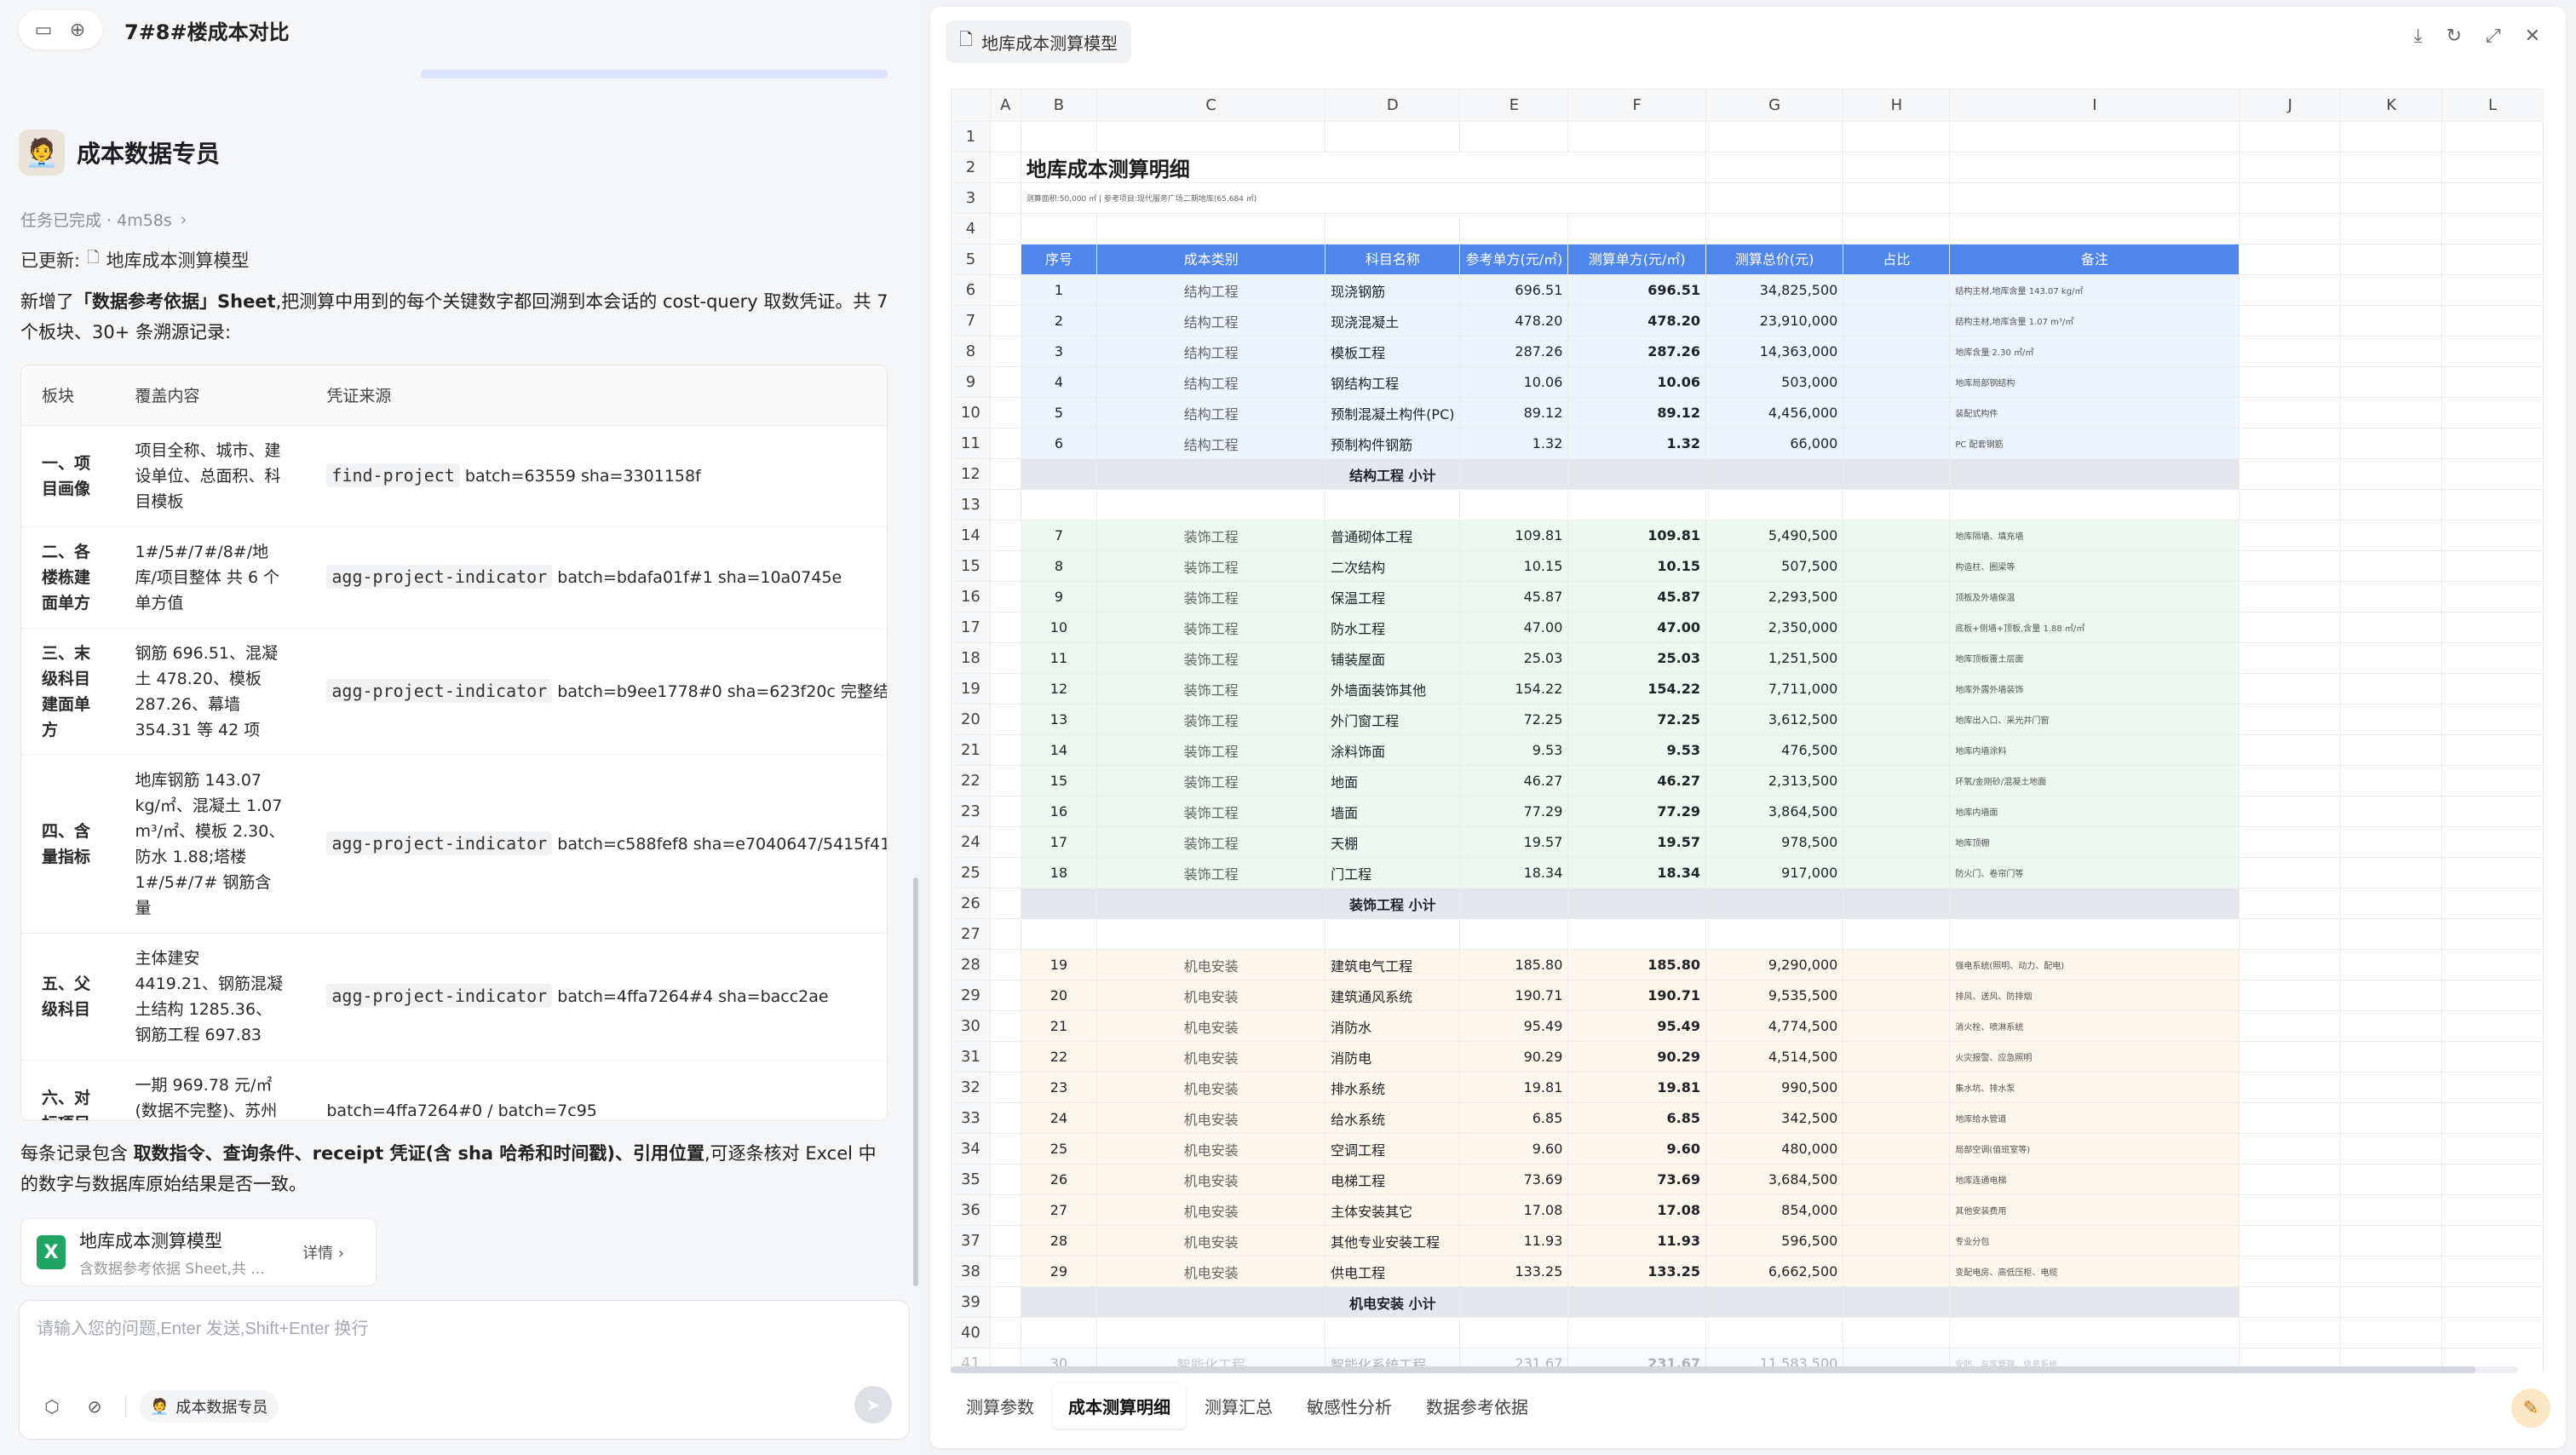 This screenshot has height=1455, width=2576. Describe the element at coordinates (2094, 781) in the screenshot. I see `note-cell: 环氧/金刚砂/混凝土地面` at that location.